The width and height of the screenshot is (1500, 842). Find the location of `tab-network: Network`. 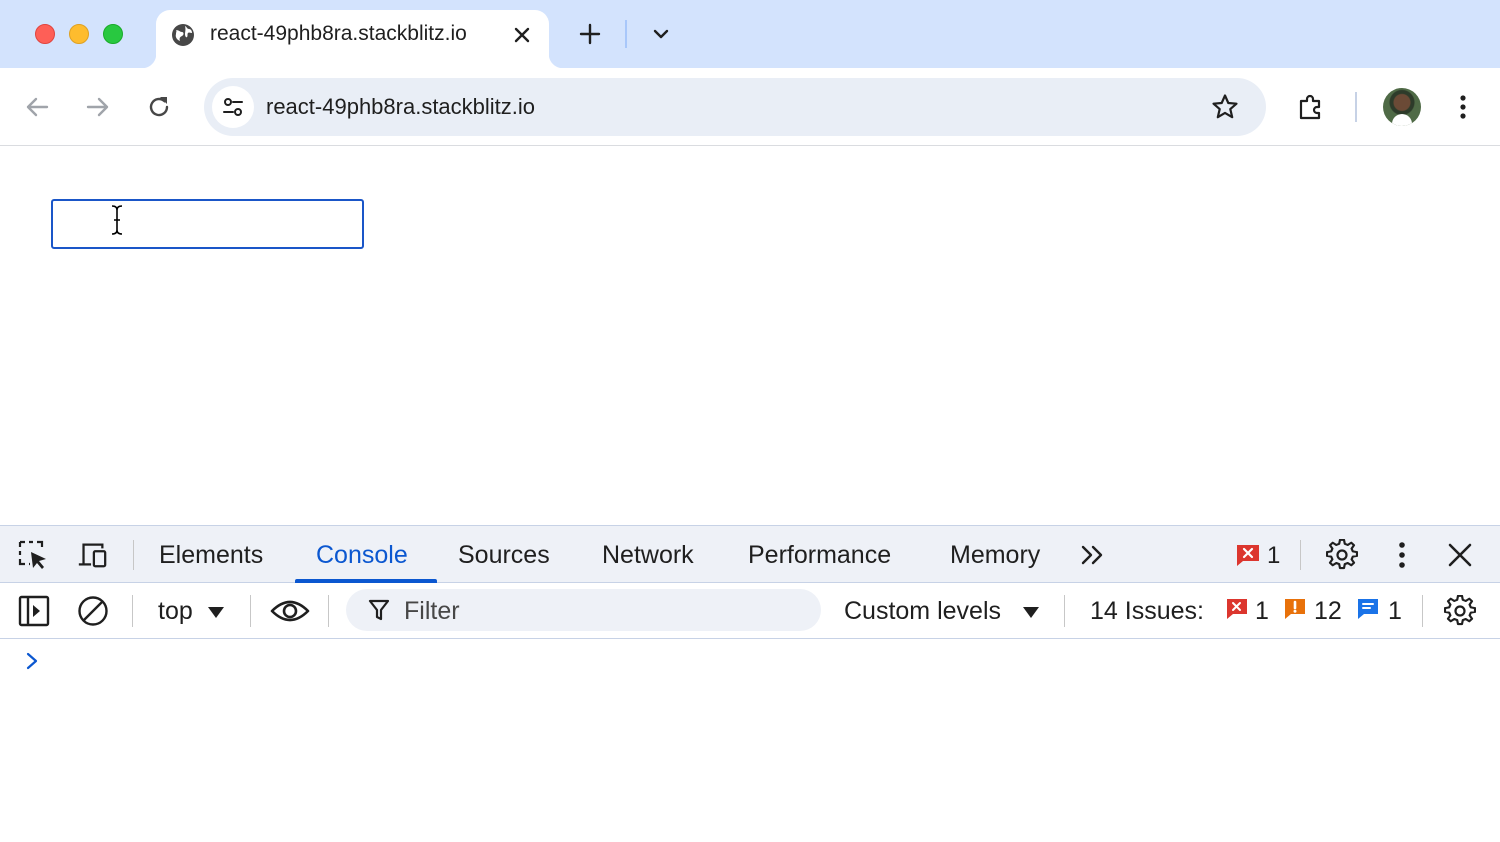

tab-network: Network is located at coordinates (648, 555).